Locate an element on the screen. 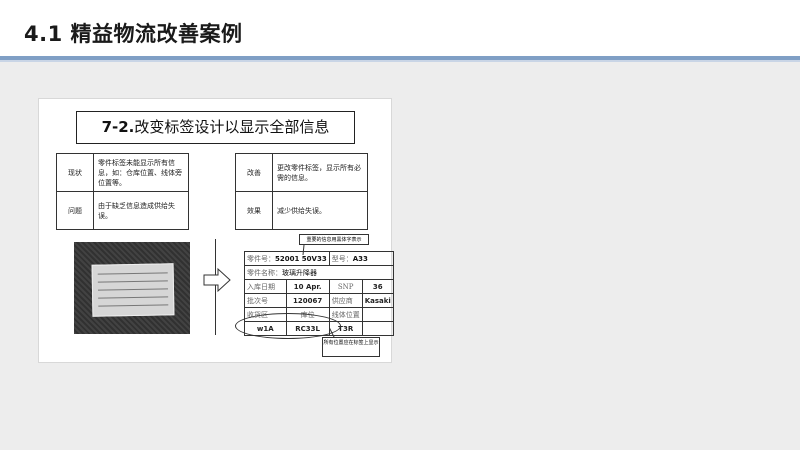  old-label-photo is located at coordinates (132, 288).